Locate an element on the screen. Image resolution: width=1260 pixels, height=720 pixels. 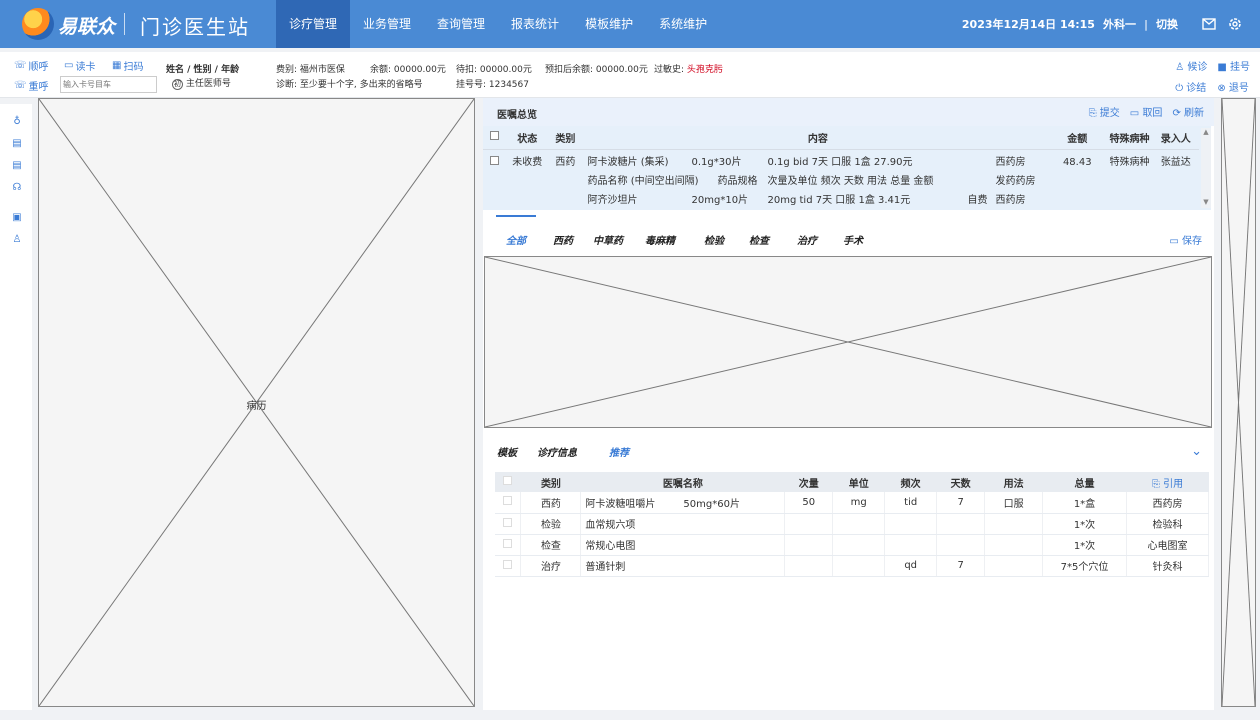
brand-name: 易联众 is located at coordinates (87, 27).